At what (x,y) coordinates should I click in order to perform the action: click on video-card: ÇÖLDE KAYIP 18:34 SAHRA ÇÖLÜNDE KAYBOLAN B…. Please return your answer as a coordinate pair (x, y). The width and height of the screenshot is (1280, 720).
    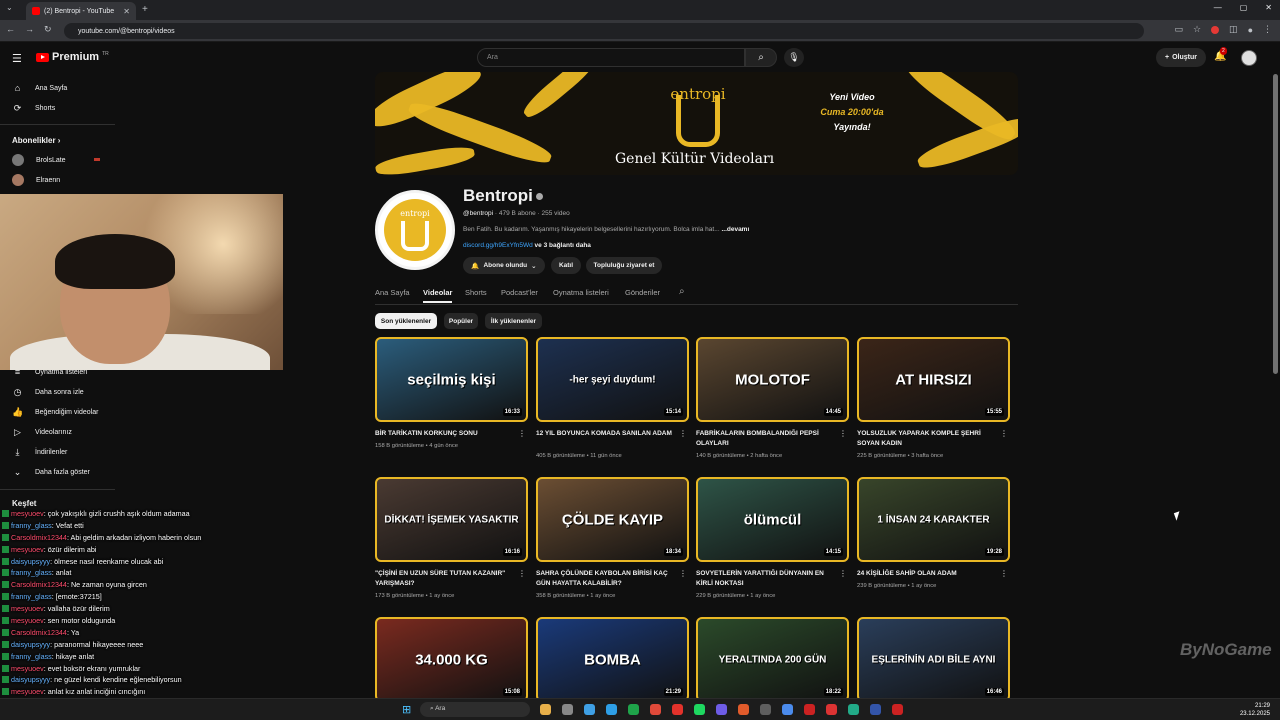
    Looking at the image, I should click on (612, 538).